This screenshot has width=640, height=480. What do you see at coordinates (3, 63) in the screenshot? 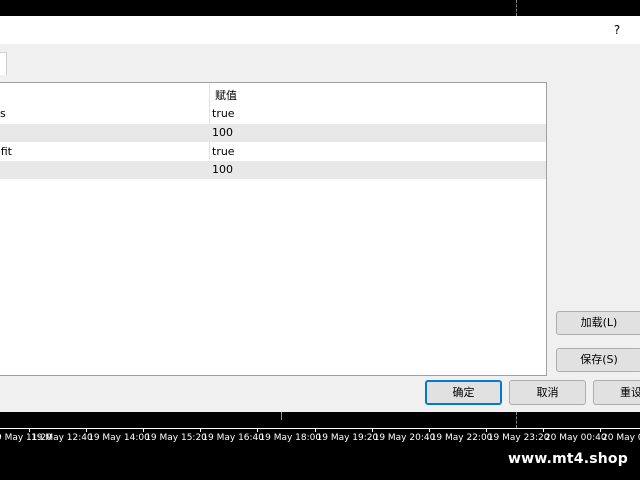
I see `tab-inputs` at bounding box center [3, 63].